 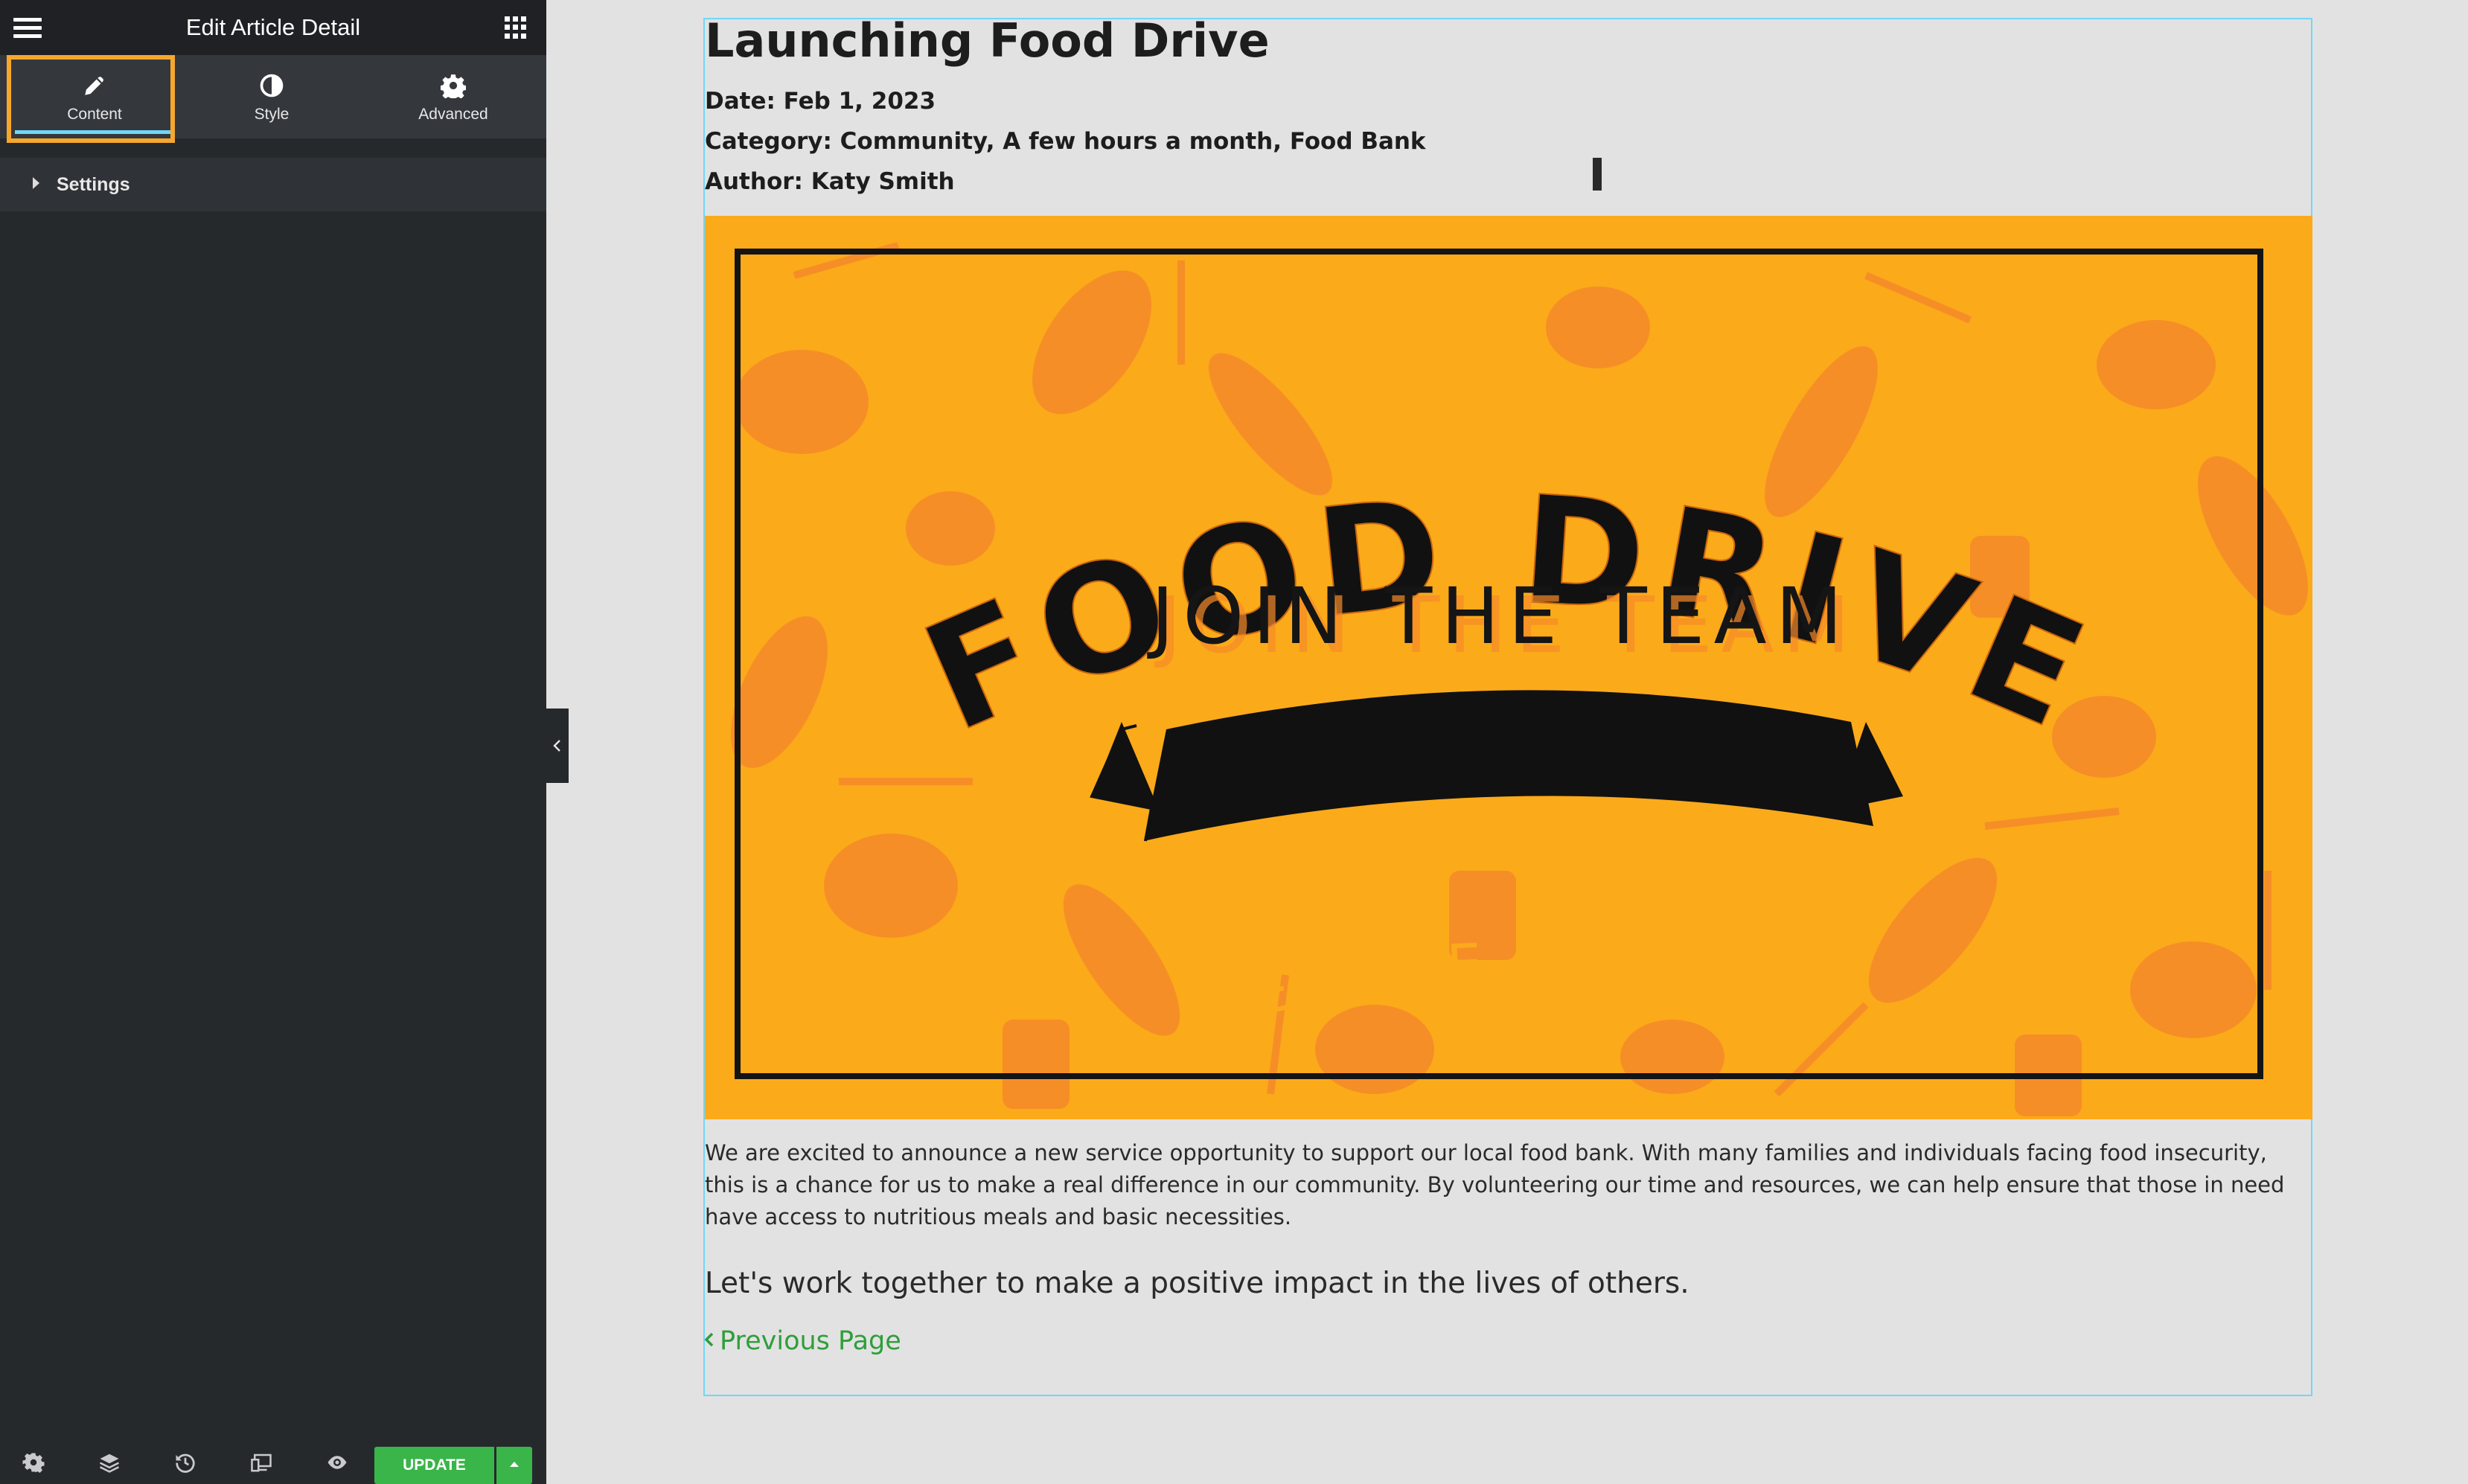 I want to click on gear-icon, so click(x=453, y=86).